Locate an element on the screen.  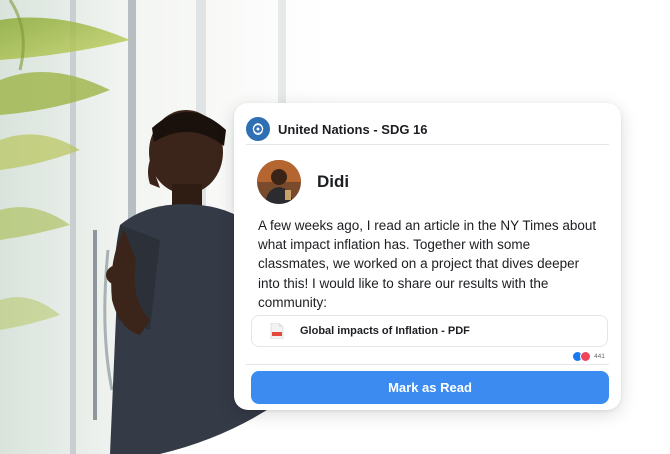
mark-as-read-button: Mark as Read is located at coordinates (430, 387).